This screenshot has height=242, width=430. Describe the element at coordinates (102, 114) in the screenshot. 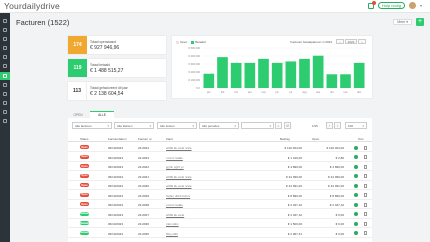

I see `tab-all: ALLE` at that location.